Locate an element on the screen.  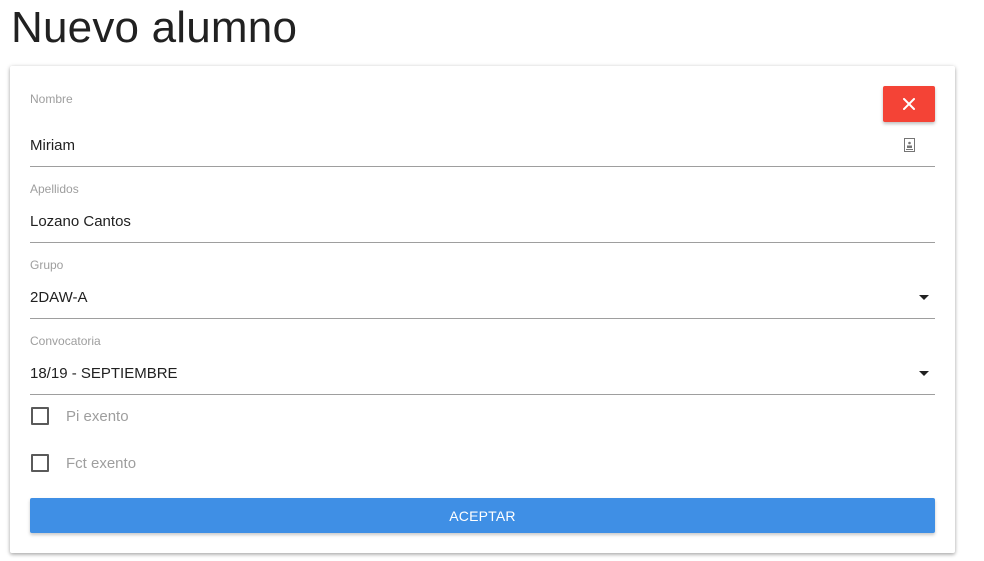
nombre-field: Nombre Miriam is located at coordinates (482, 130).